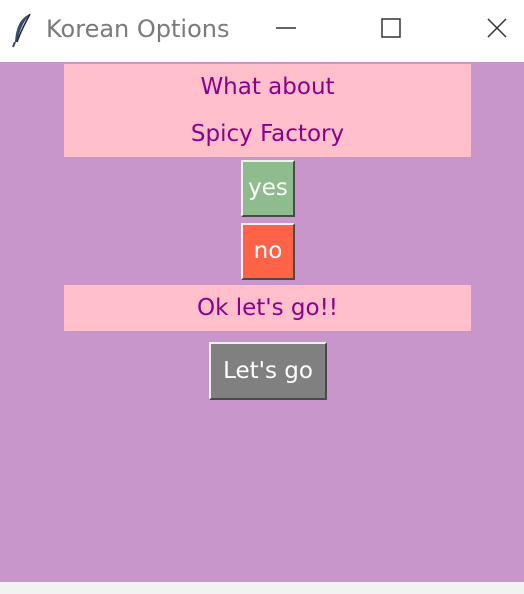  Describe the element at coordinates (22, 30) in the screenshot. I see `feather-icon` at that location.